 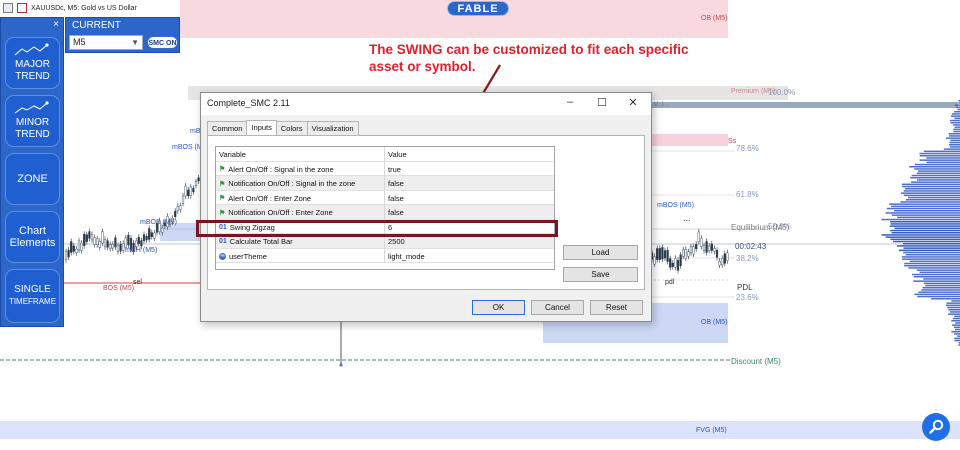 What do you see at coordinates (232, 154) in the screenshot?
I see `column-header-variable: Variable` at bounding box center [232, 154].